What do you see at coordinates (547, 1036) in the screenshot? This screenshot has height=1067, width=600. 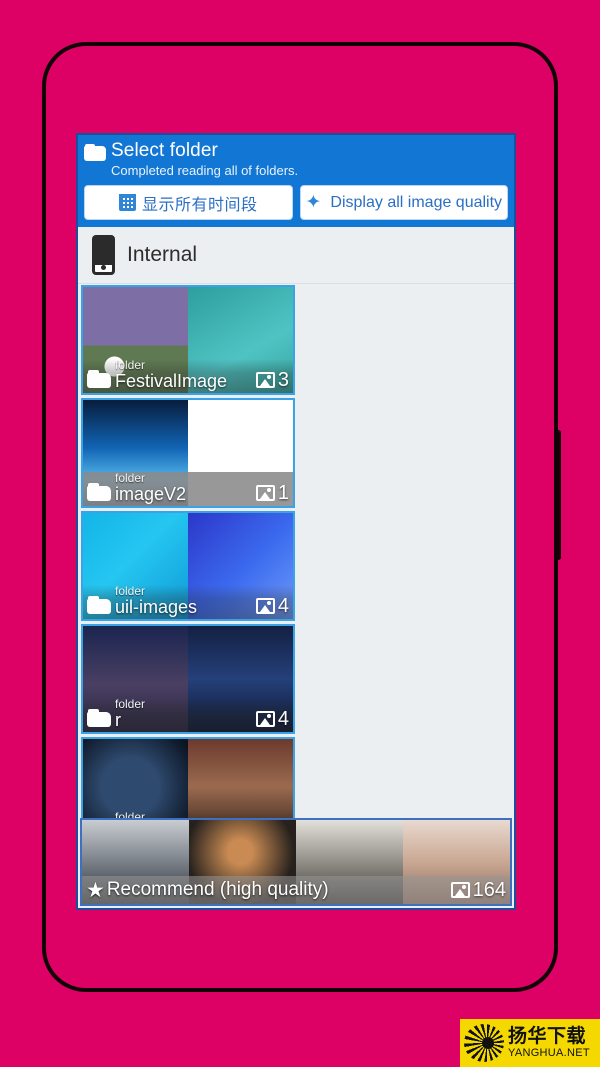 I see `watermark-cn-text: 扬华下载` at bounding box center [547, 1036].